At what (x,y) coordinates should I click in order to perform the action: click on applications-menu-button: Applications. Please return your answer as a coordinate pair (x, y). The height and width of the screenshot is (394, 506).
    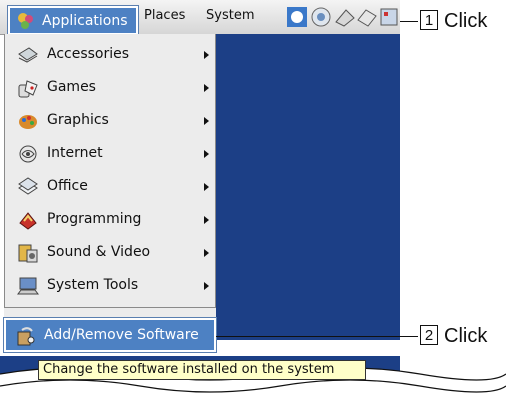
    Looking at the image, I should click on (73, 20).